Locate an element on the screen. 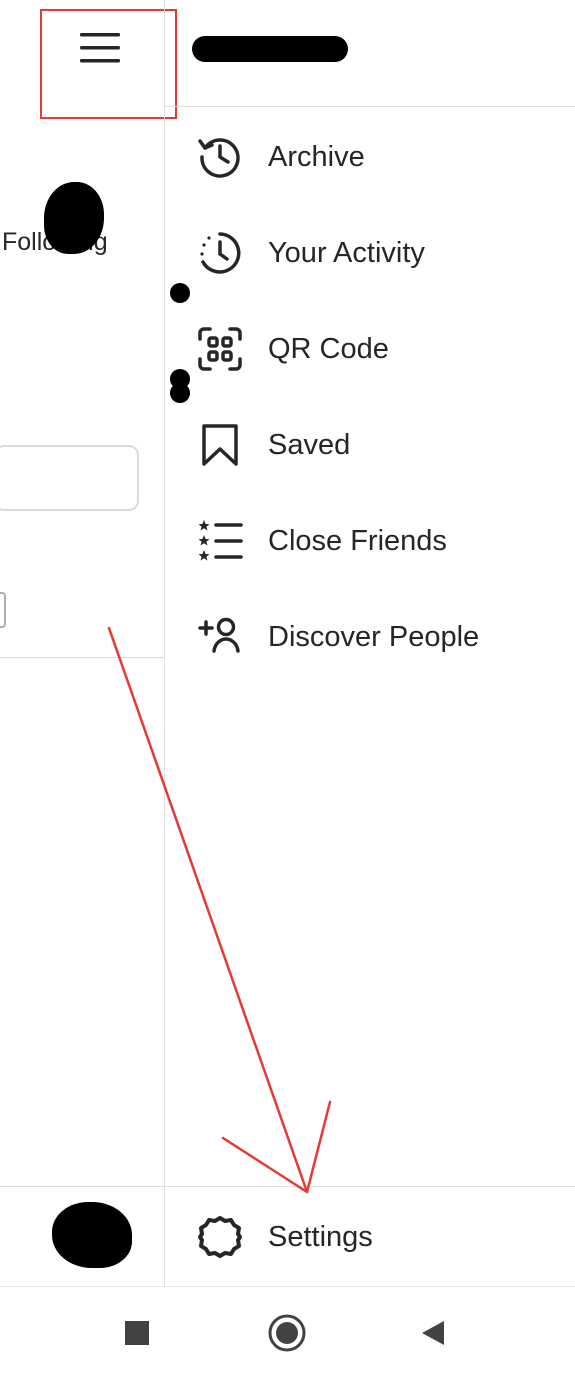 The width and height of the screenshot is (575, 1379). menu-item-archive: Archive is located at coordinates (370, 157).